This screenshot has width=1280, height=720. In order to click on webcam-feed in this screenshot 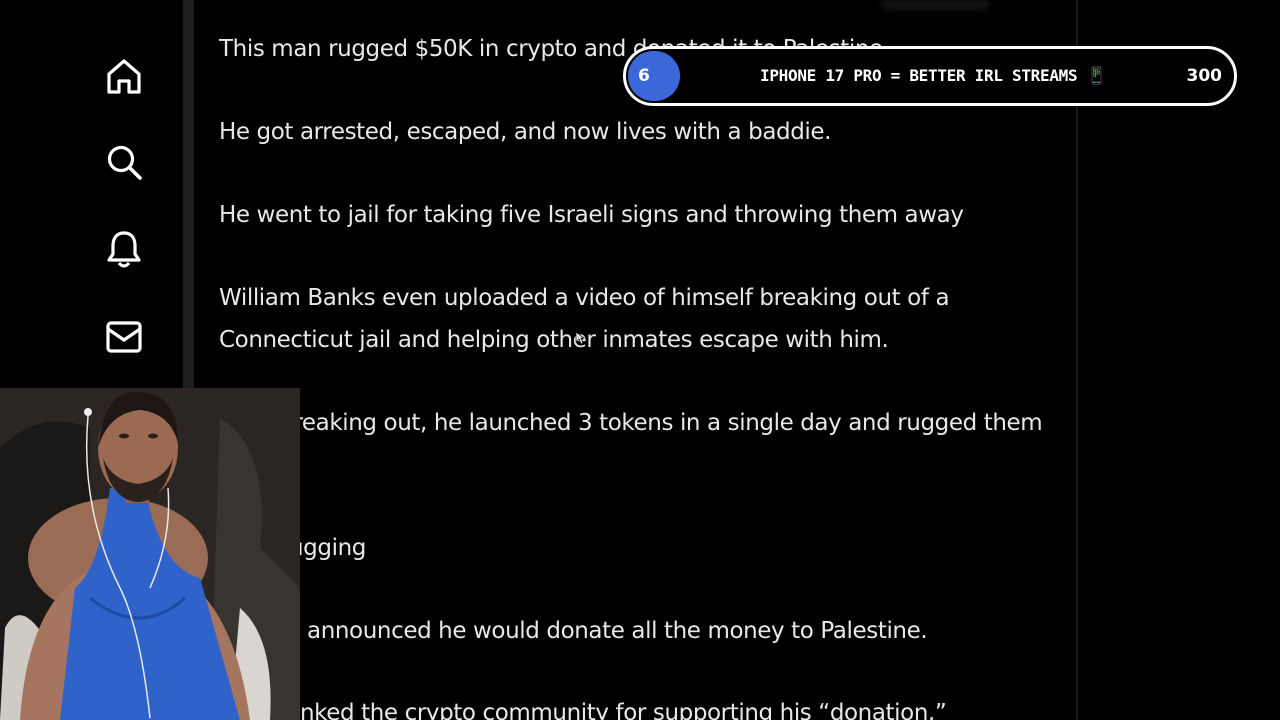, I will do `click(150, 554)`.